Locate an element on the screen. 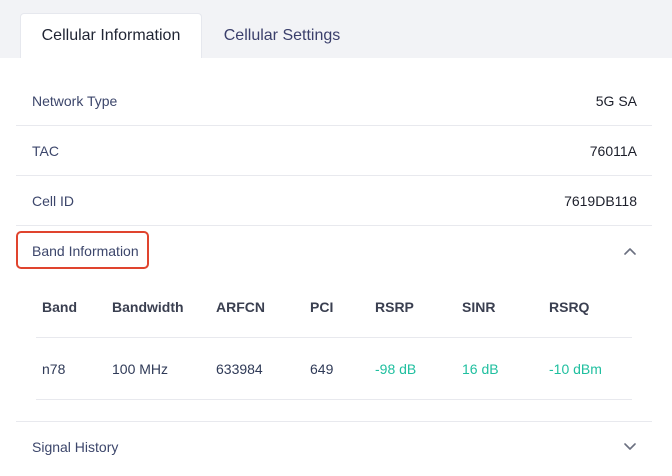 The image size is (672, 476). info-row-cell-id: Cell ID 7619DB118 is located at coordinates (334, 201).